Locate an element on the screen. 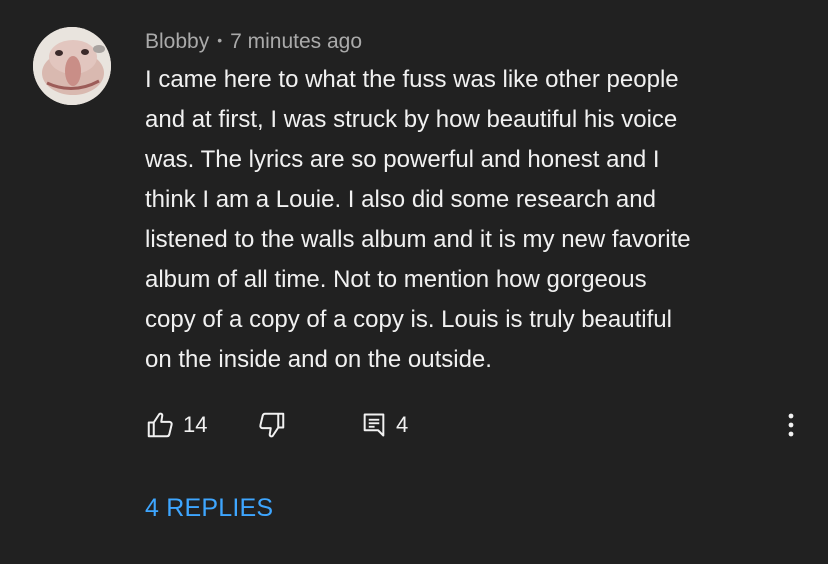 This screenshot has width=828, height=564. timestamp: 7 minutes ago is located at coordinates (296, 41).